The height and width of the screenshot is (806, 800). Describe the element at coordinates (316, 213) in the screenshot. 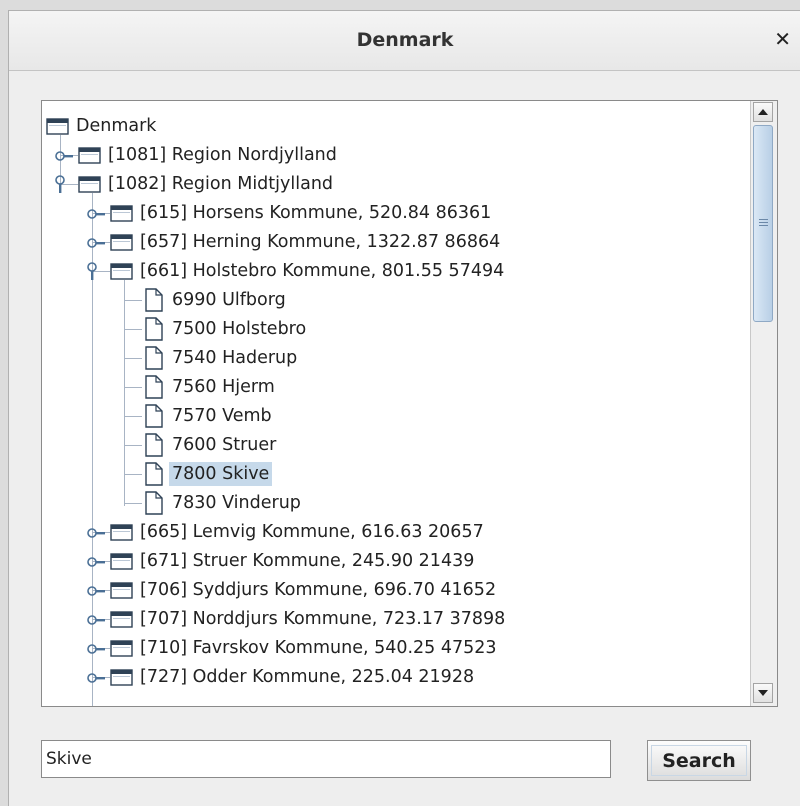

I see `tree-node-label: [615] Horsens Kommune, 520.84 86361` at that location.